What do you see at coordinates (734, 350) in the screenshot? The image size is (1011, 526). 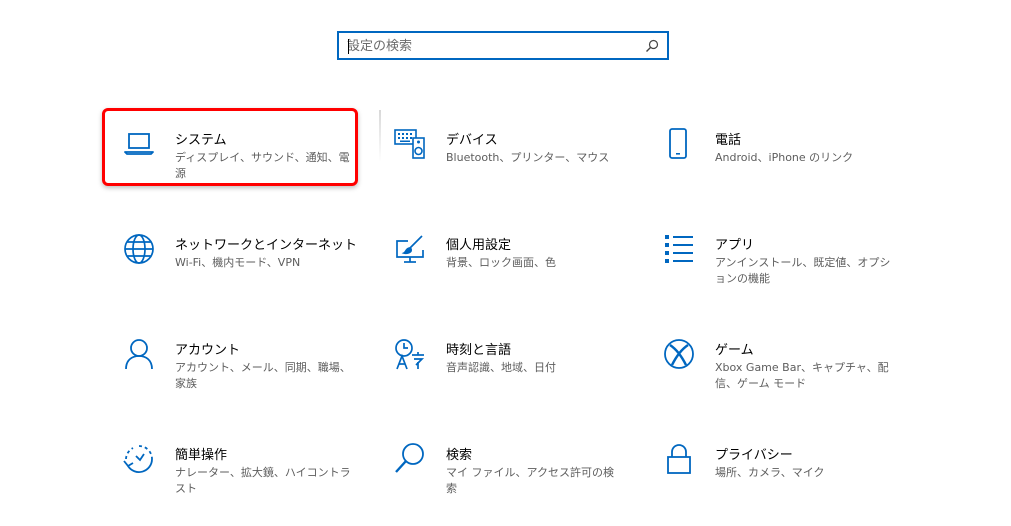 I see `tile-title: ゲーム` at bounding box center [734, 350].